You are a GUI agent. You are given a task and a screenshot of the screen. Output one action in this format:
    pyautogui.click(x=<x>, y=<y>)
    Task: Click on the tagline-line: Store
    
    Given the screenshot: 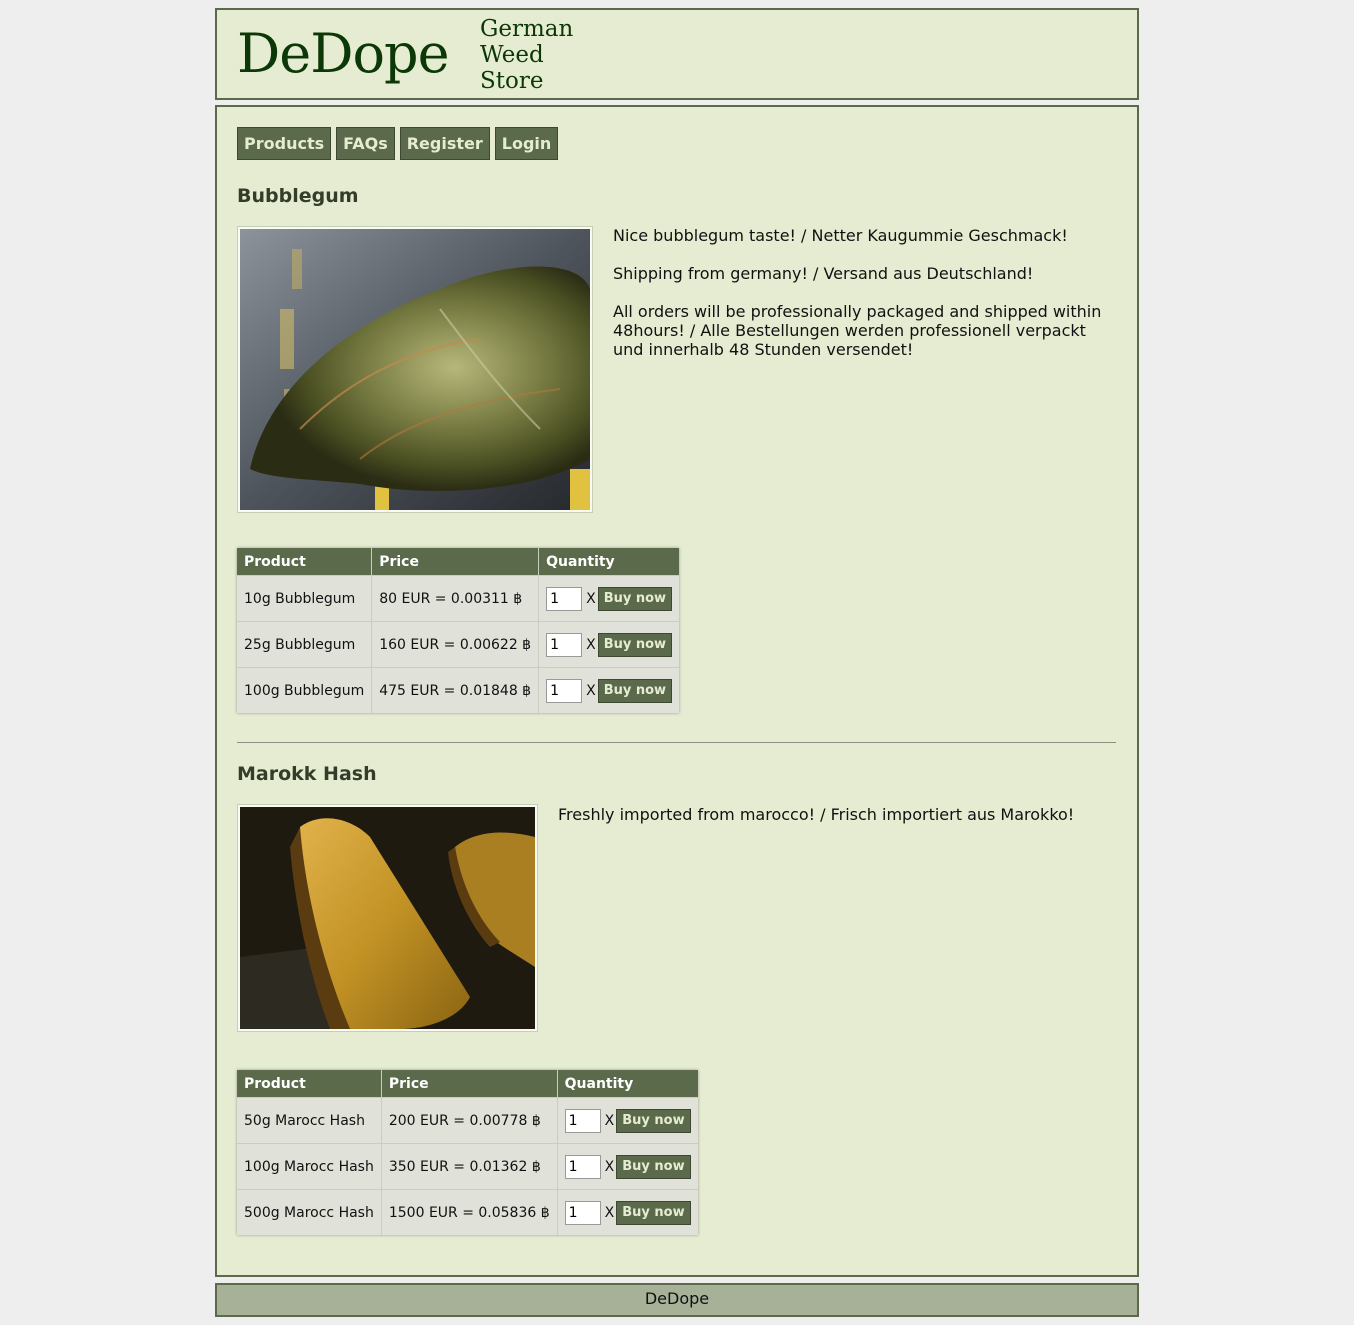 What is the action you would take?
    pyautogui.click(x=512, y=81)
    